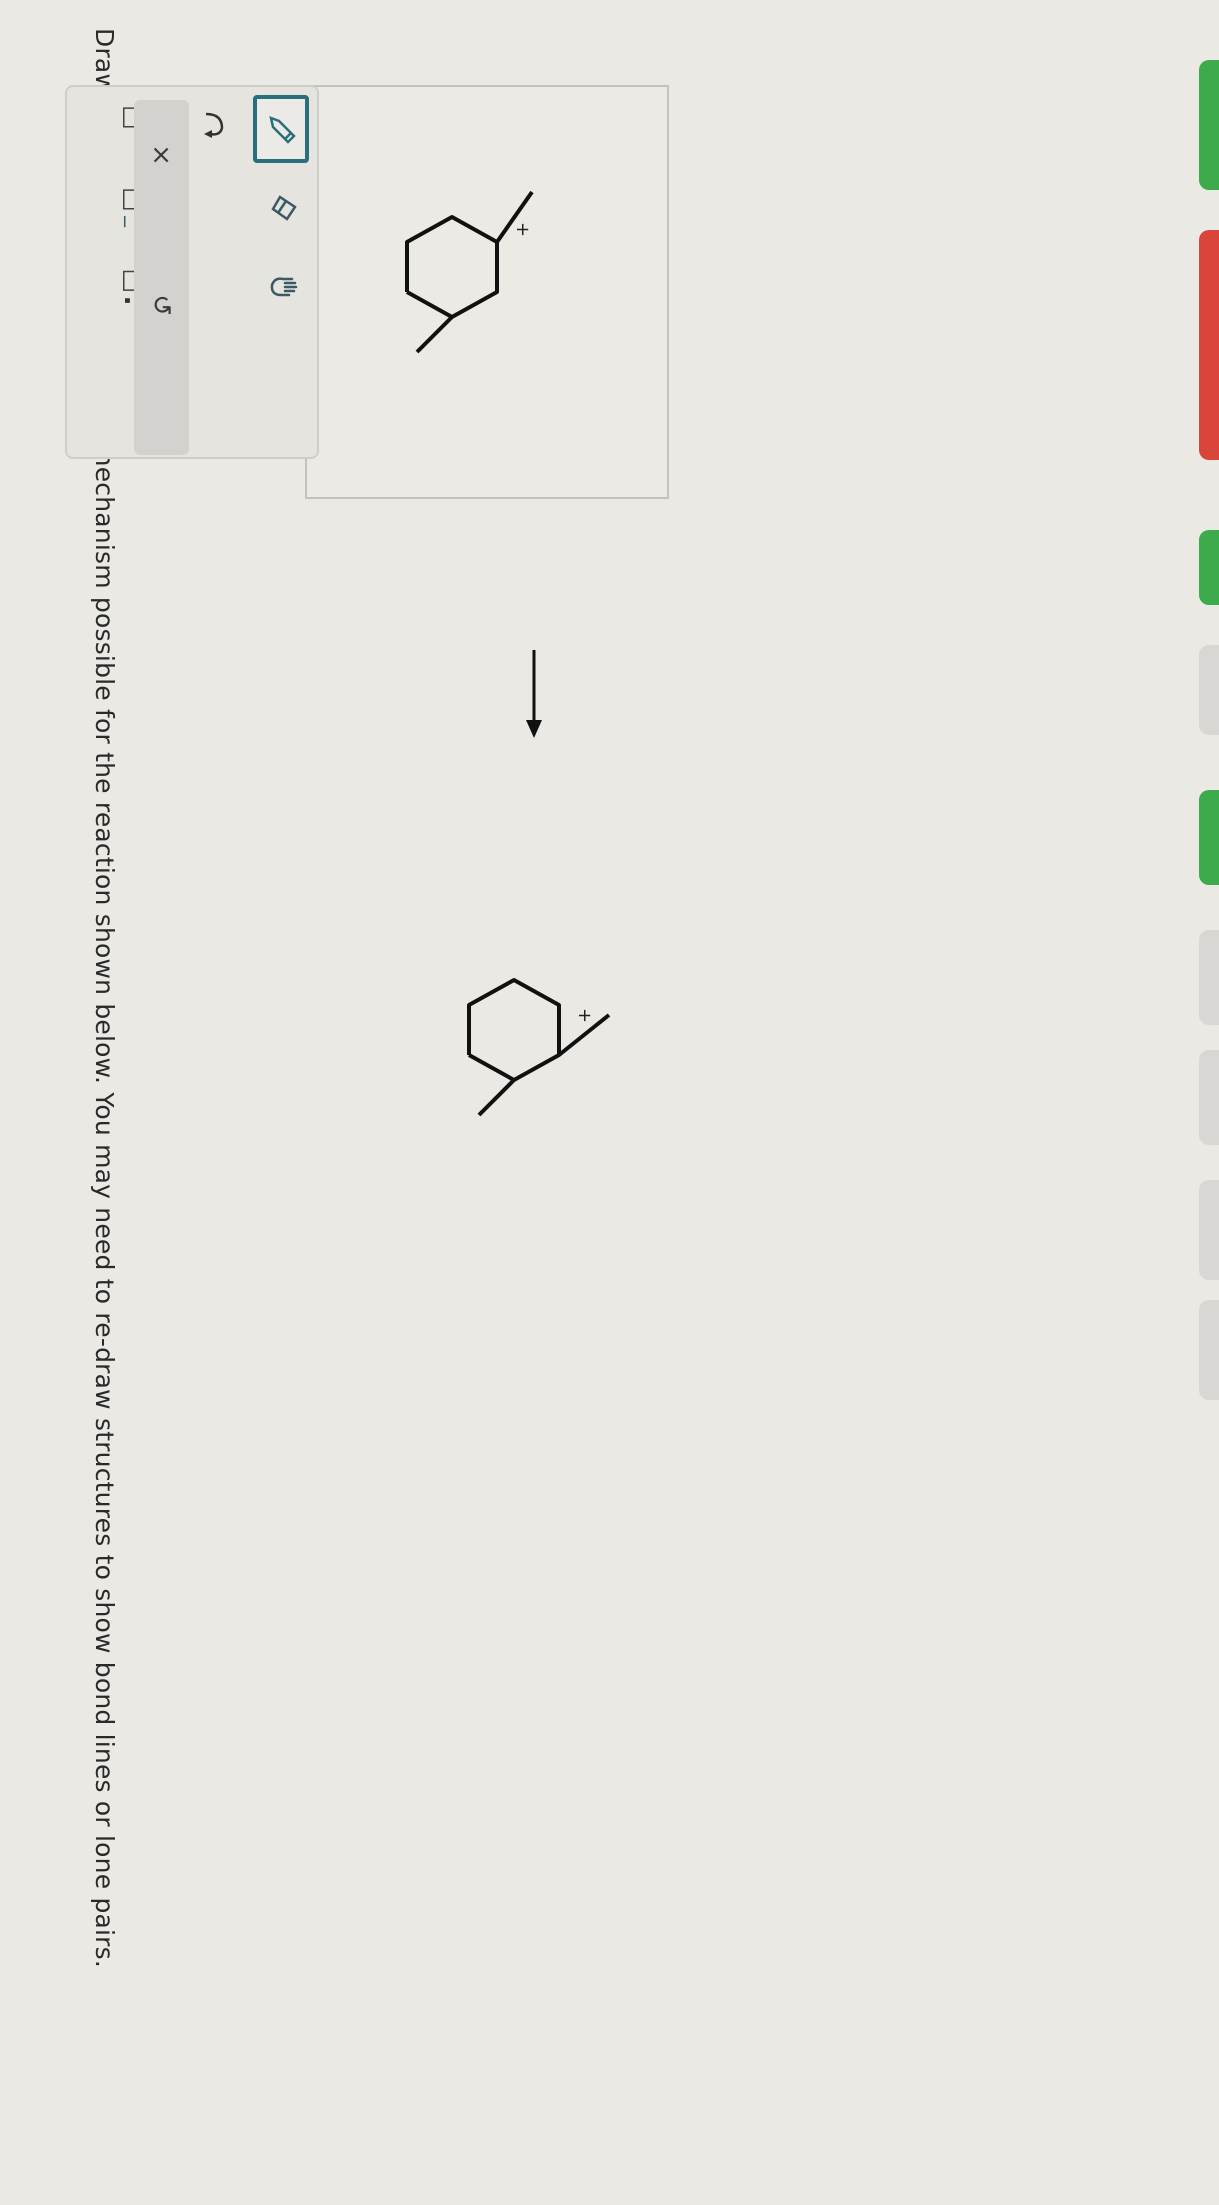  I want to click on reactant-ring, so click(452, 267).